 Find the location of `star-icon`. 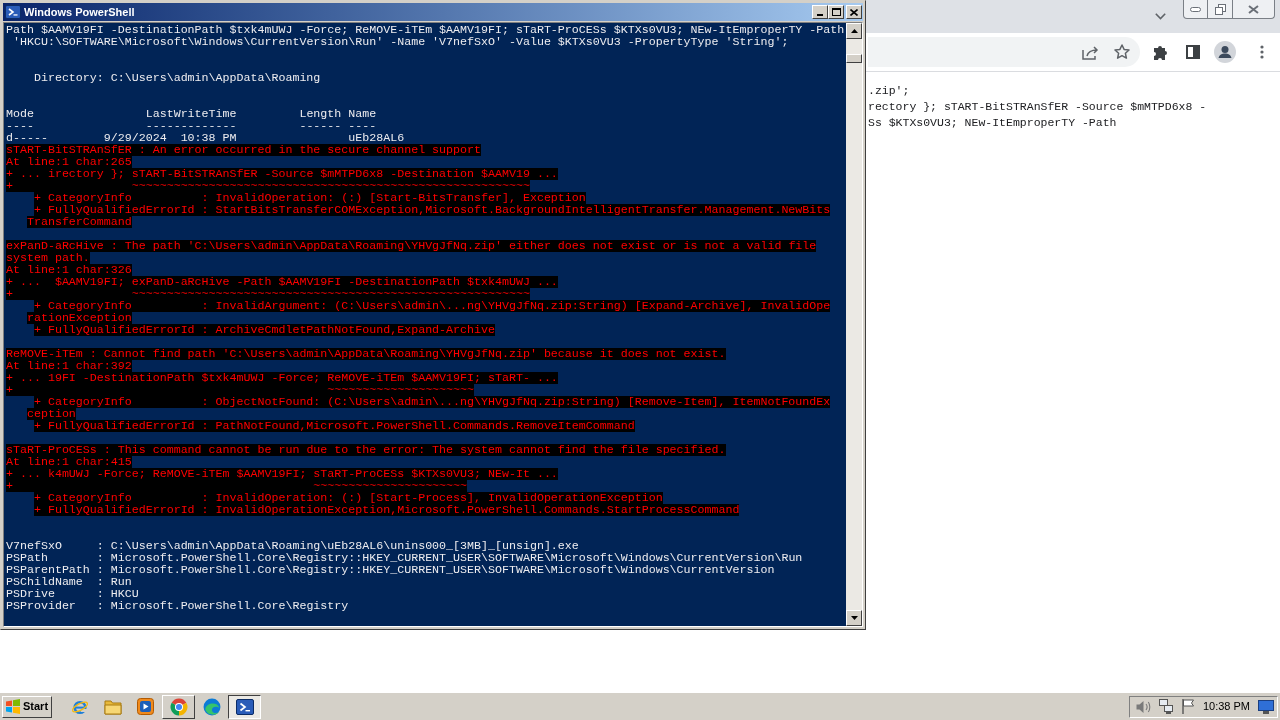

star-icon is located at coordinates (1122, 52).